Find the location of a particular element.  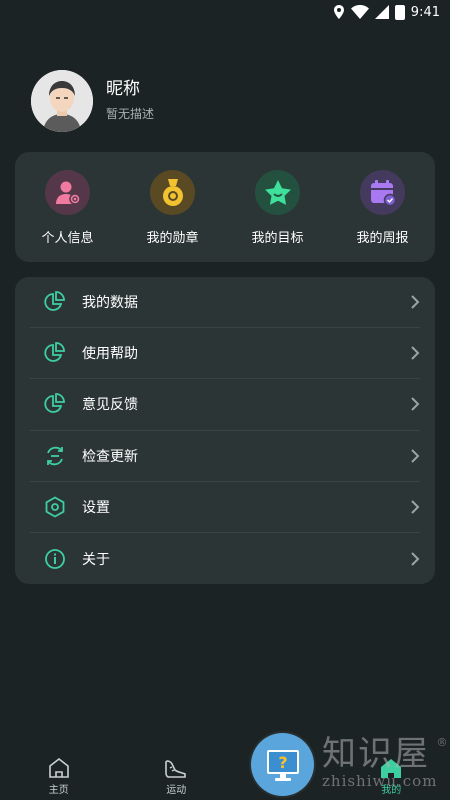

user-badge-icon is located at coordinates (67, 192).